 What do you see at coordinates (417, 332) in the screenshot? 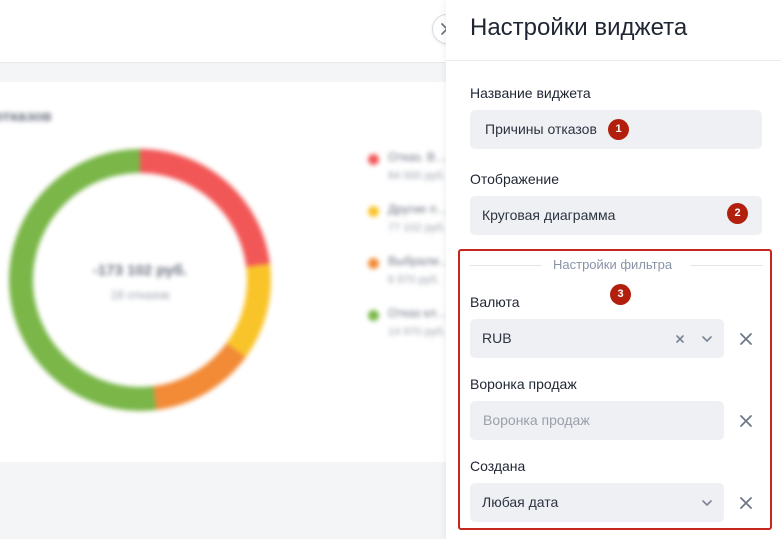
I see `legend-value: 14 970 руб.` at bounding box center [417, 332].